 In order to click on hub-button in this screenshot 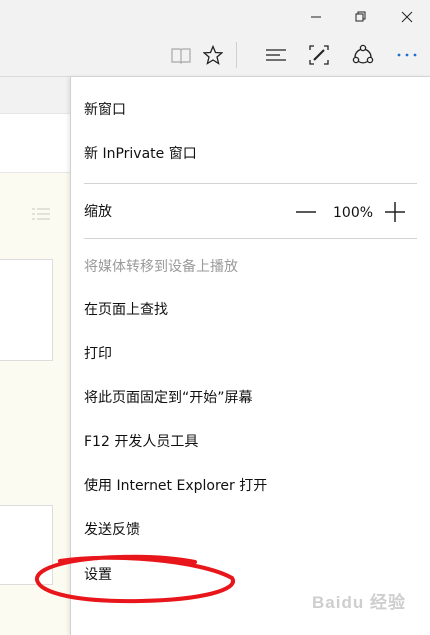, I will do `click(276, 55)`.